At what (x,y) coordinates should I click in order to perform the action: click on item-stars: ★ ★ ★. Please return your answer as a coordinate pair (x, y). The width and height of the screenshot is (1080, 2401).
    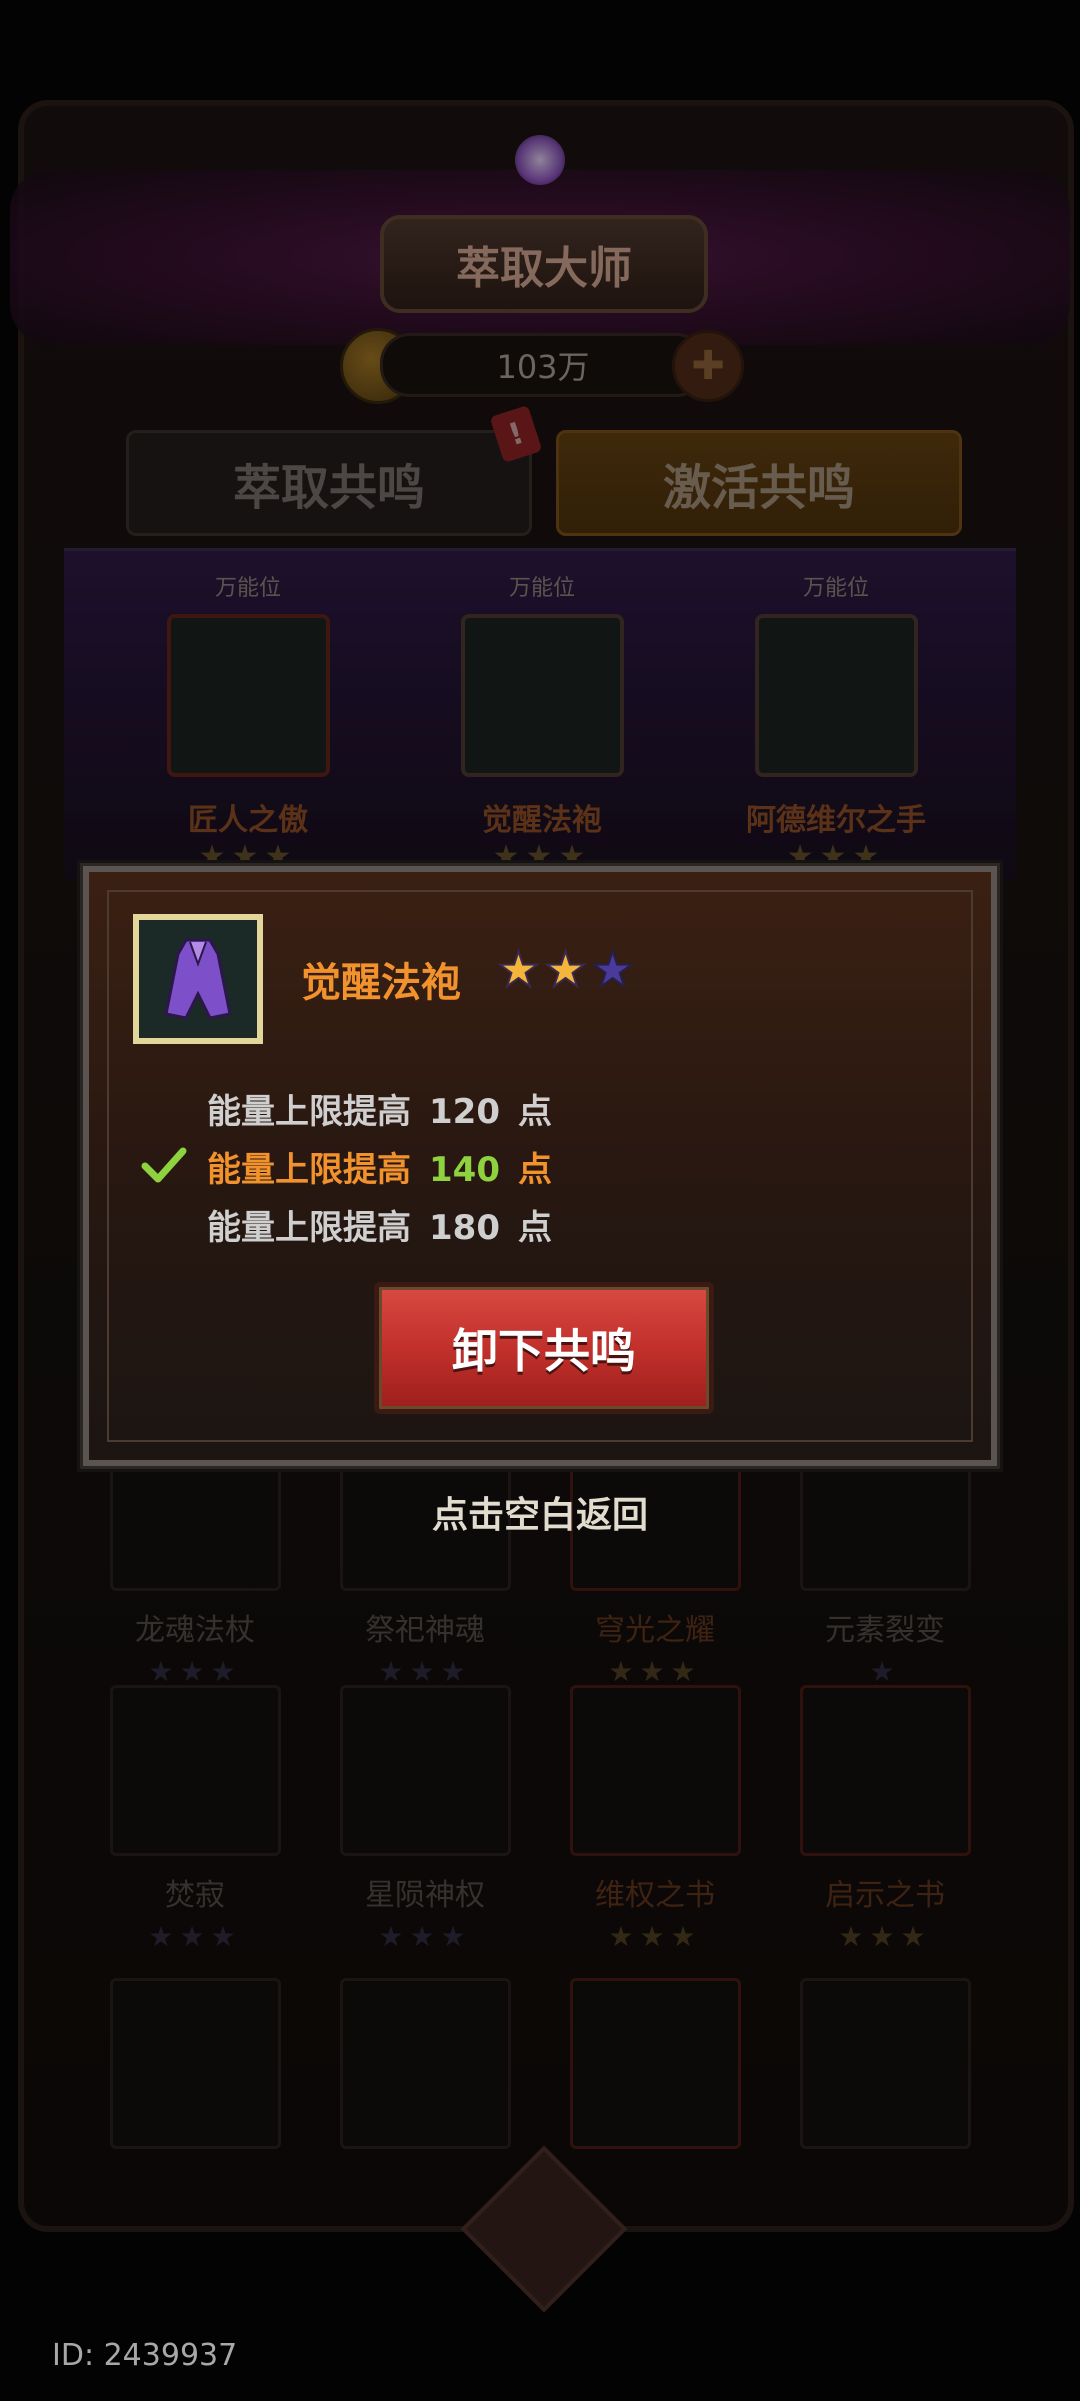
    Looking at the image, I should click on (565, 970).